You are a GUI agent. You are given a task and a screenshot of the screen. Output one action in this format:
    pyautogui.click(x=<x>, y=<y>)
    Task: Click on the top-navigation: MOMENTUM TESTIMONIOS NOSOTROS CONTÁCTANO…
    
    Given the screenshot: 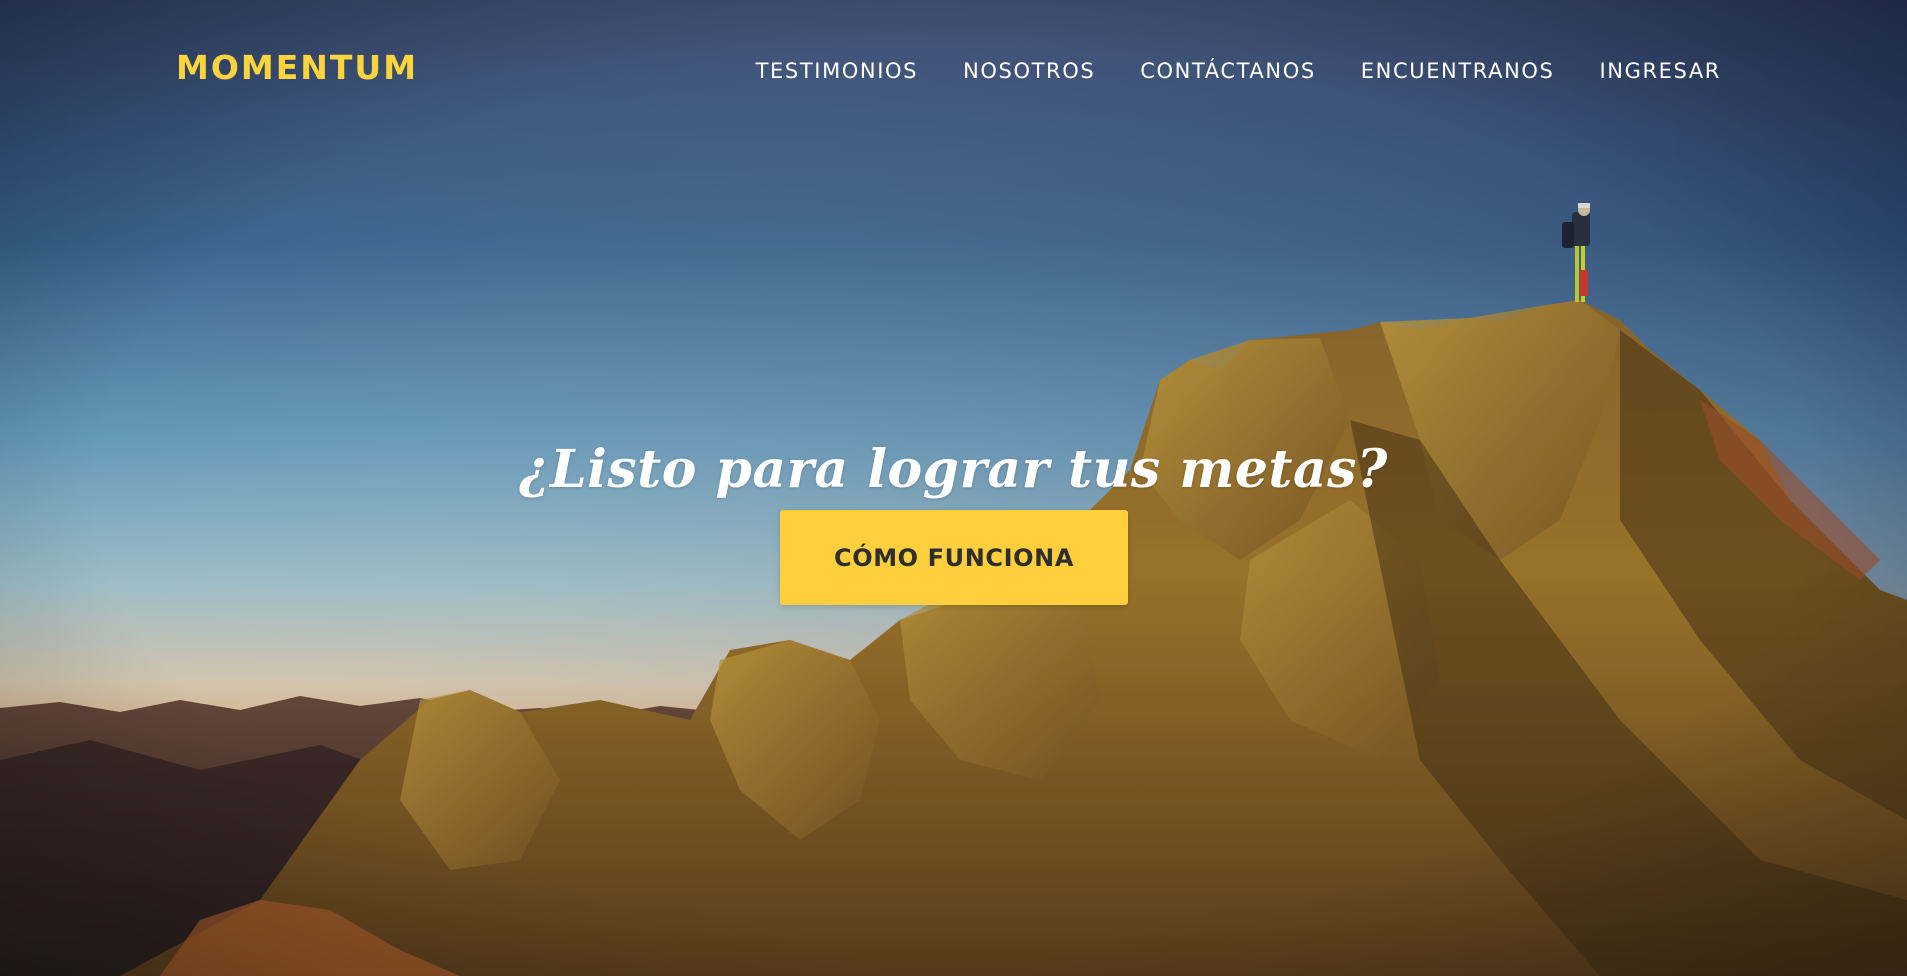 What is the action you would take?
    pyautogui.click(x=953, y=70)
    